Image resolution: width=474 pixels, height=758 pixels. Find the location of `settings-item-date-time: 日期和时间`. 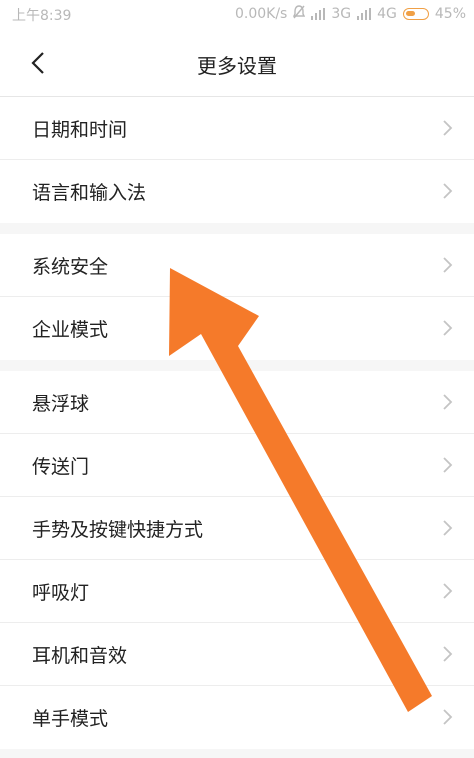

settings-item-date-time: 日期和时间 is located at coordinates (237, 128).